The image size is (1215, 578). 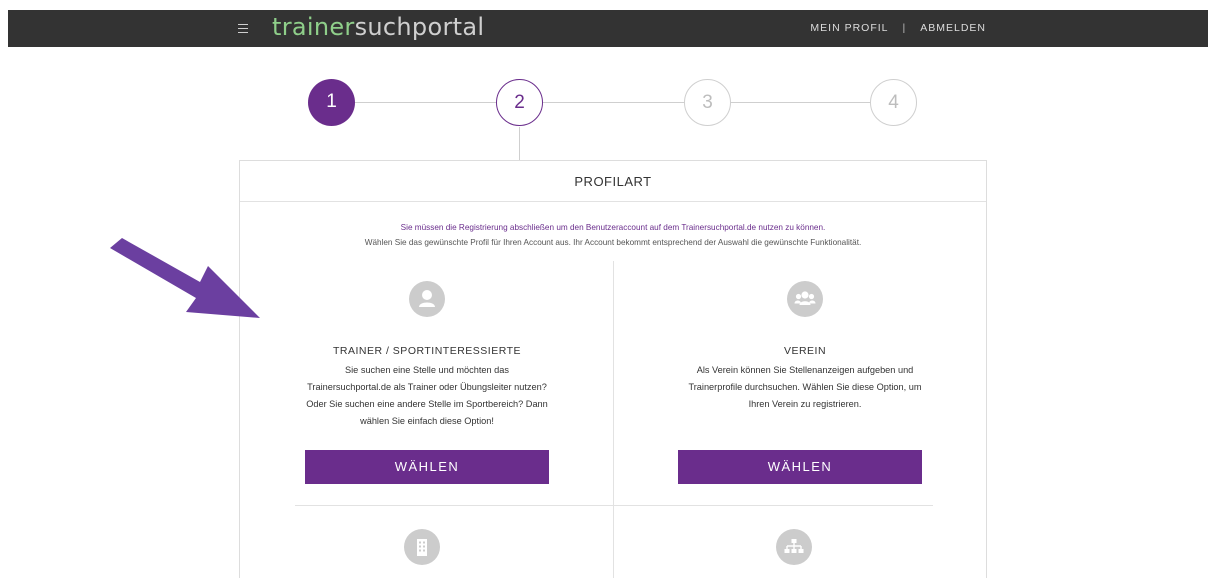 I want to click on hierarchy-icon, so click(x=794, y=547).